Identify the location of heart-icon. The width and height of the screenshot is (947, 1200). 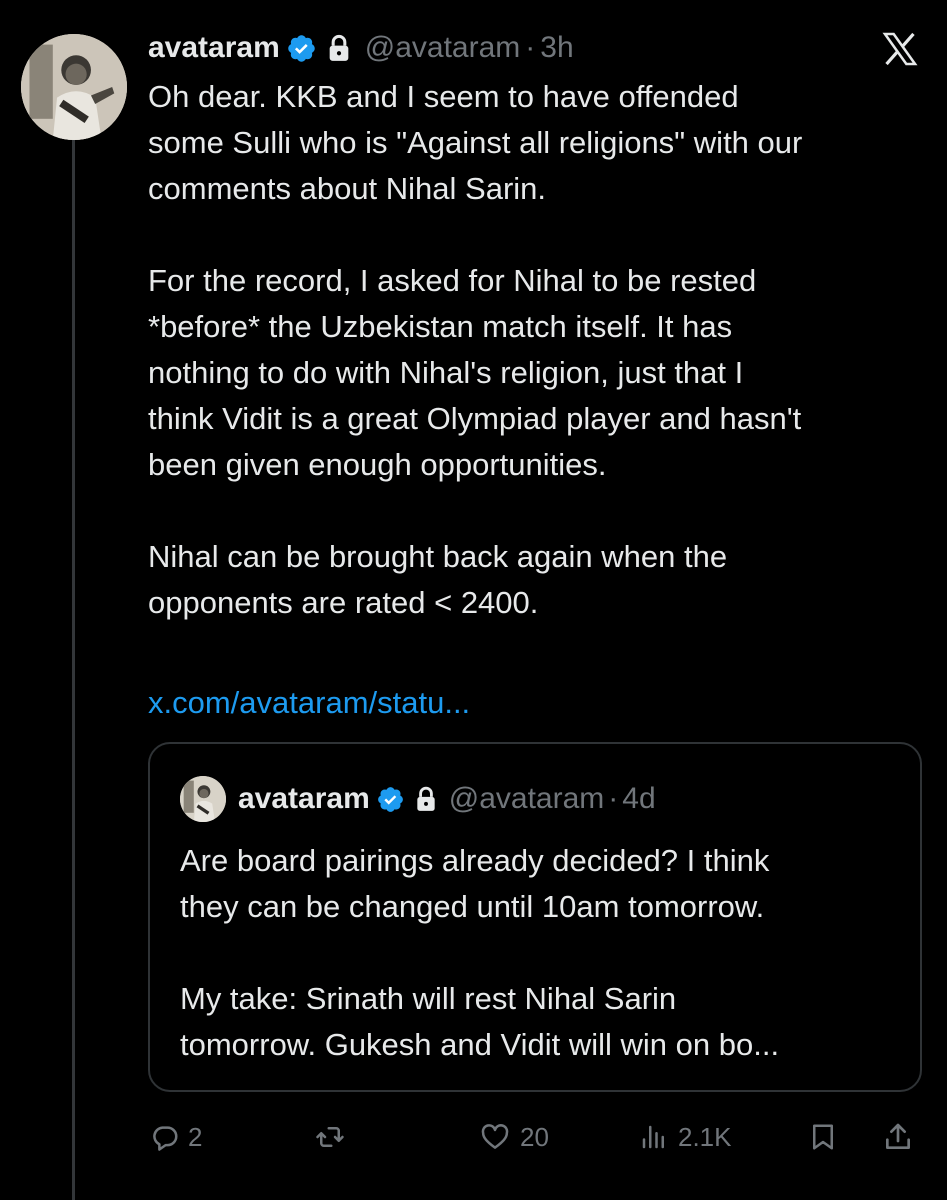
(495, 1137).